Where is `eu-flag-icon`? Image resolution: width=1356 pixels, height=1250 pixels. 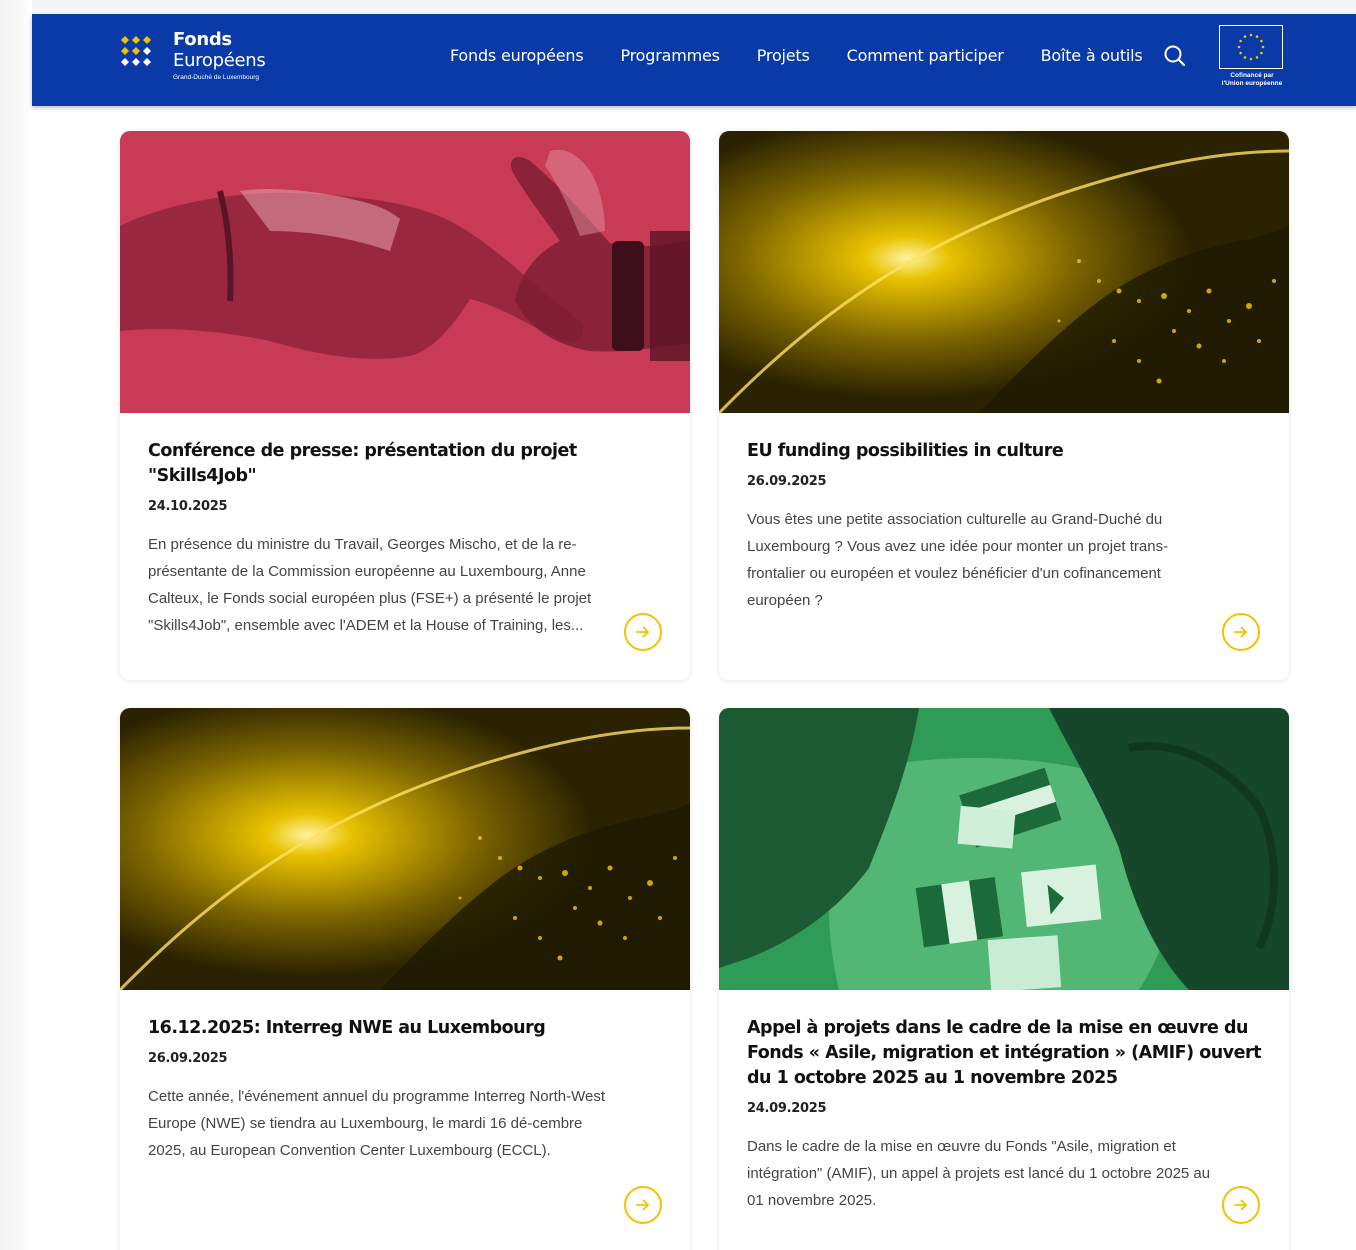 eu-flag-icon is located at coordinates (1251, 47).